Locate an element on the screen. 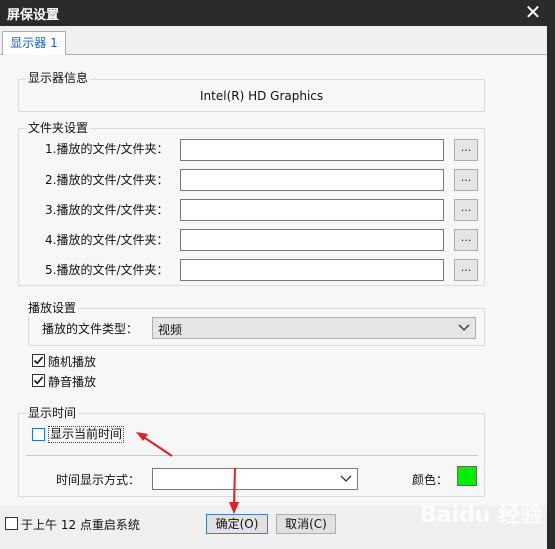  watermark: Baidu 经验 is located at coordinates (481, 513).